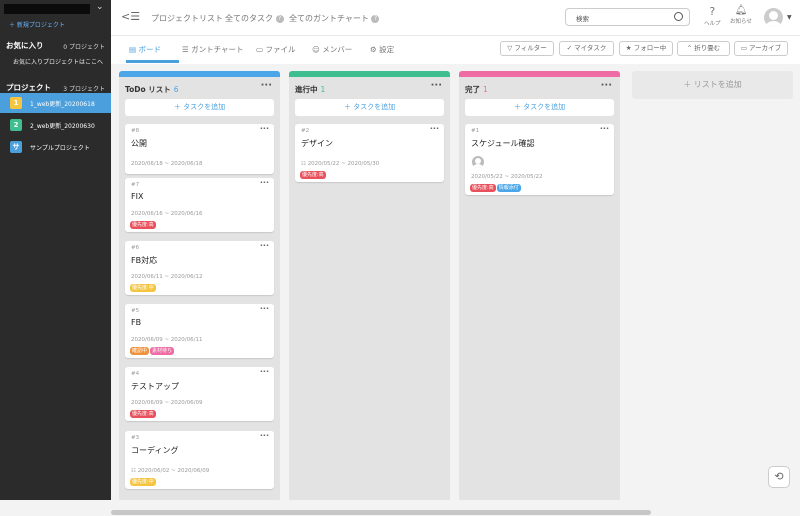 This screenshot has height=516, width=800. Describe the element at coordinates (678, 16) in the screenshot. I see `search-icon` at that location.